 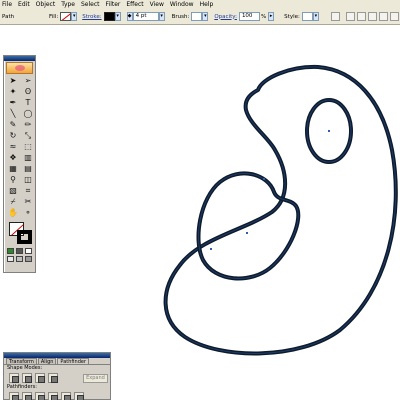 What do you see at coordinates (14, 378) in the screenshot?
I see `add-to-shape-area-button` at bounding box center [14, 378].